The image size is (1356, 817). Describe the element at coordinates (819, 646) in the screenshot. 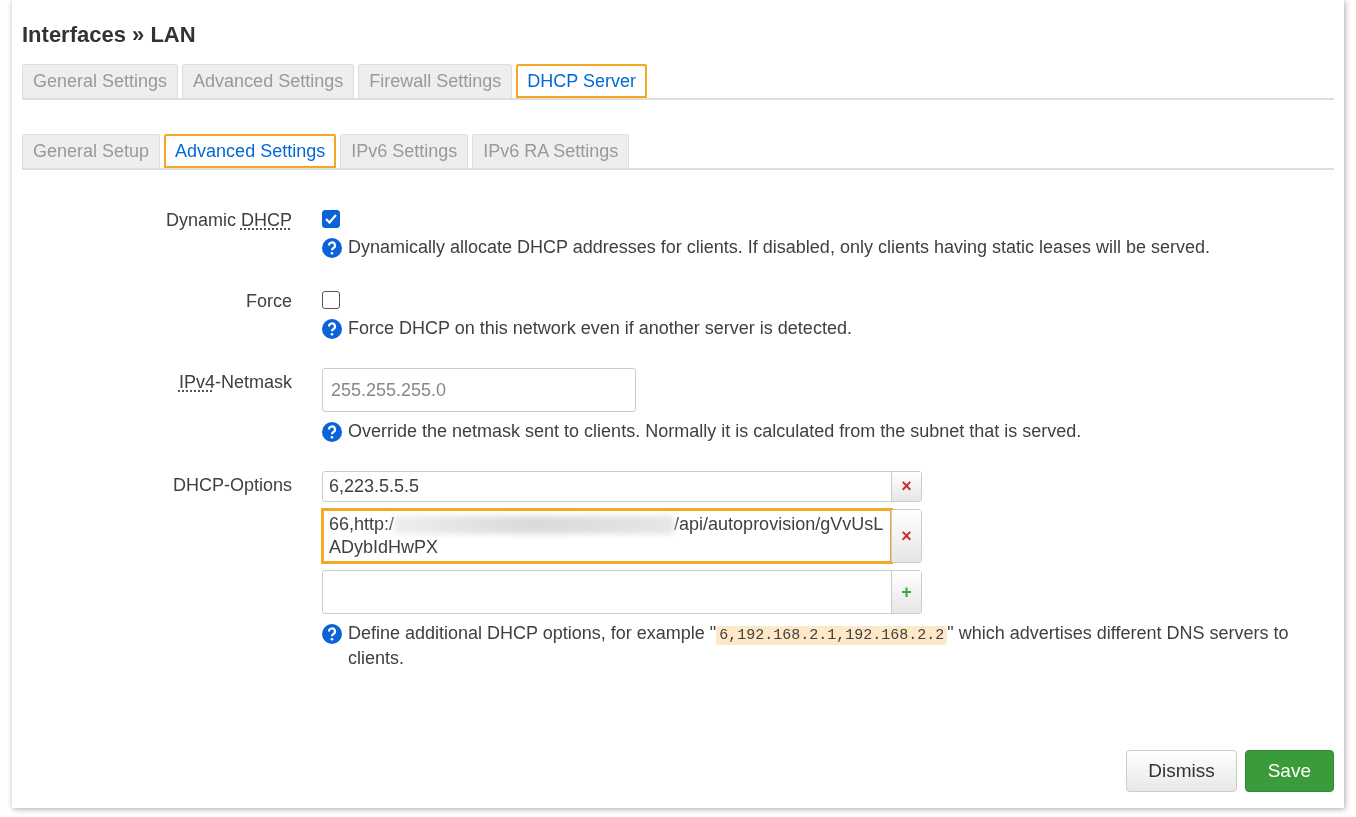

I see `help-text: Define additional DHCP options, for example " 6,192.168.2.1,192.168.2.2 " which advertises different DNS servers to clients.` at that location.